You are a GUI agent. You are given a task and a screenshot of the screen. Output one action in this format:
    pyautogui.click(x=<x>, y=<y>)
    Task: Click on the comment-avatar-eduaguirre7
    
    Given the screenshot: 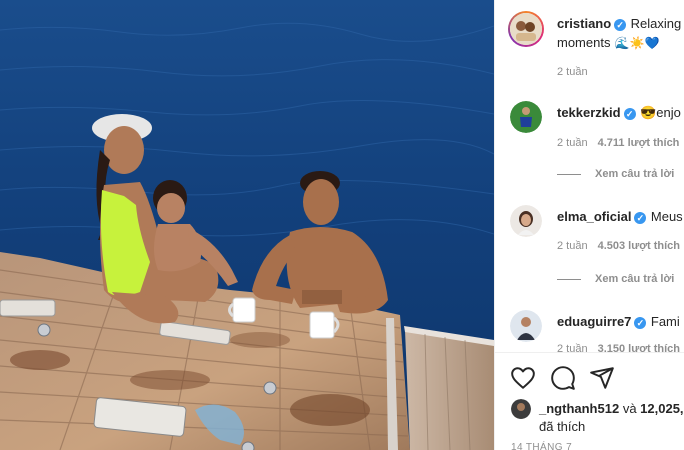 What is the action you would take?
    pyautogui.click(x=526, y=326)
    